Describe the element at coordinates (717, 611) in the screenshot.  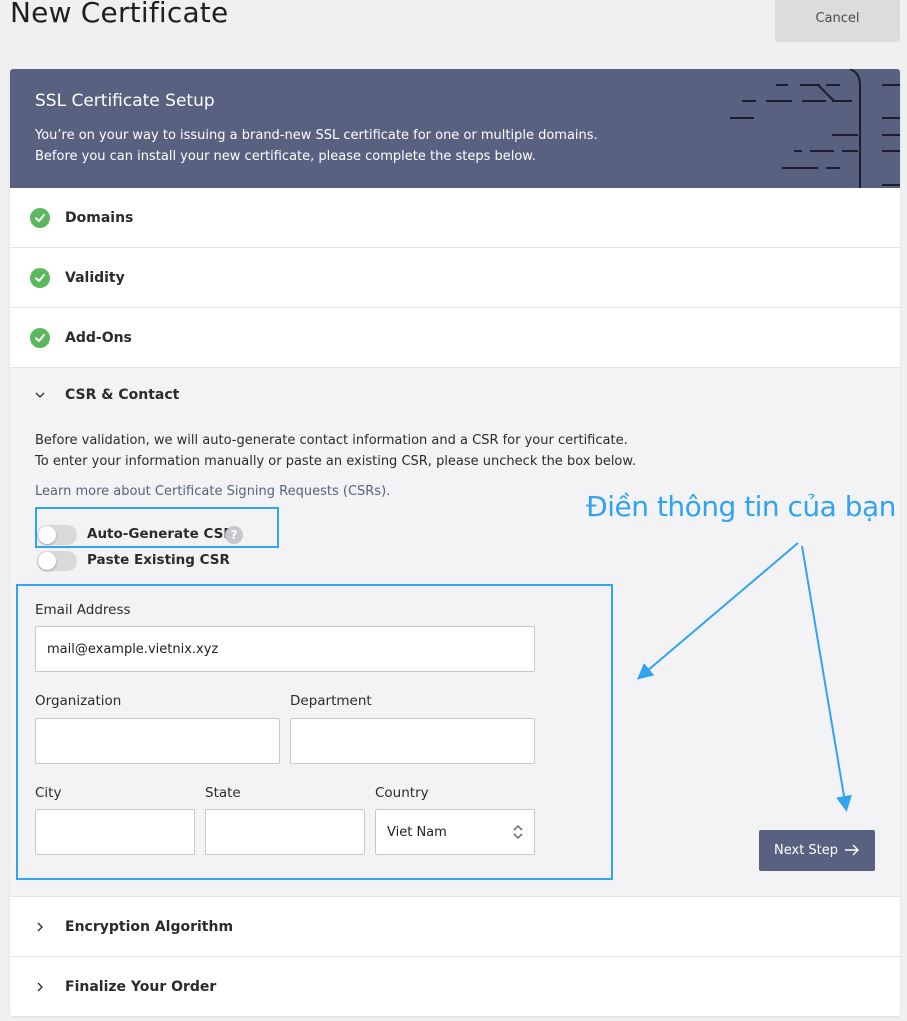
I see `annotation-arrow-left` at that location.